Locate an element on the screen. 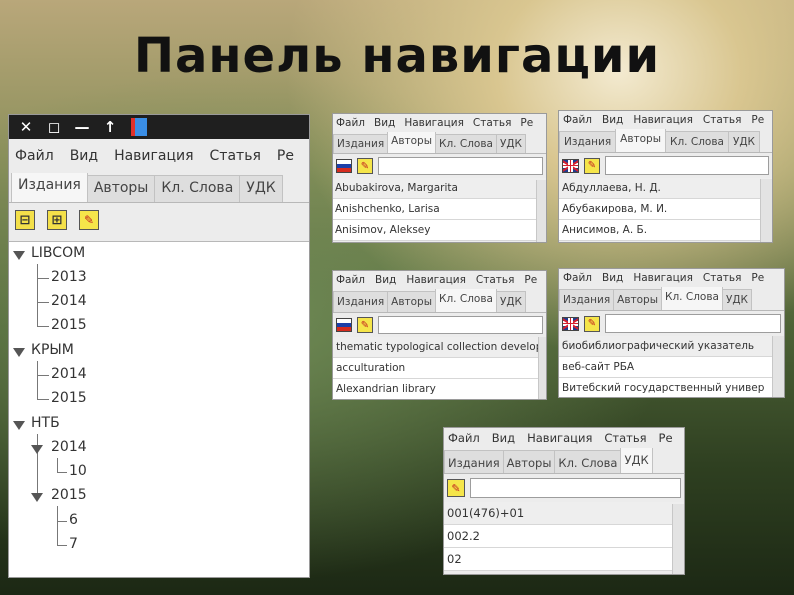 The image size is (794, 595). list-item: биобиблиографический указатель is located at coordinates (671, 346).